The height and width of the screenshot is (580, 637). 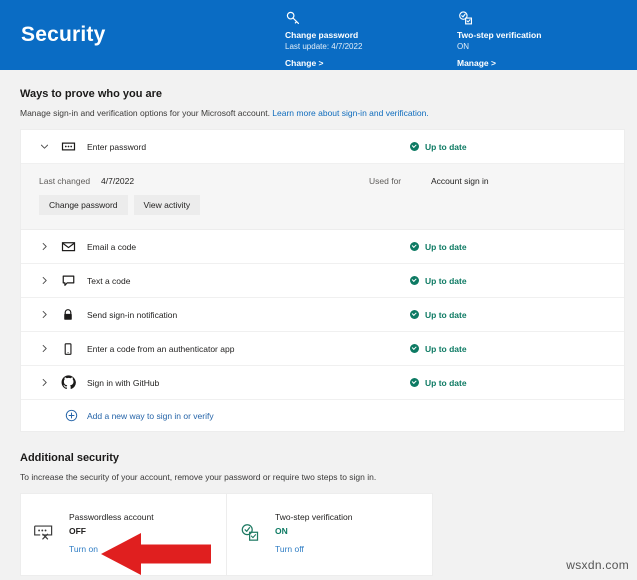 I want to click on change-password-button: Change password, so click(x=83, y=205).